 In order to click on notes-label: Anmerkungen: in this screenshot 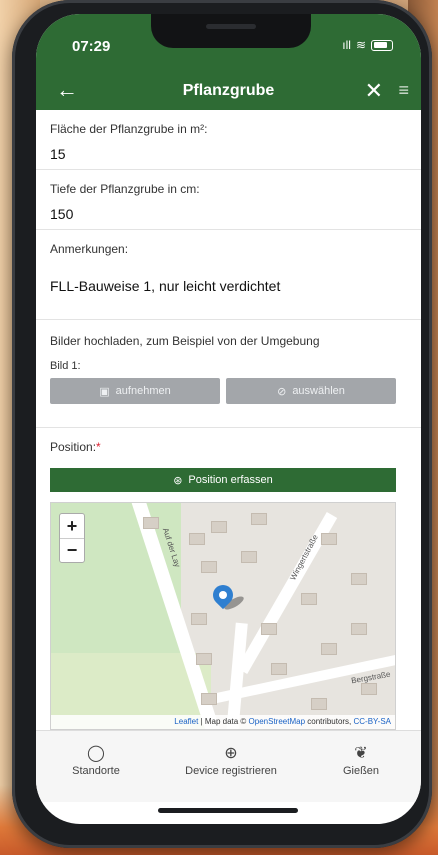, I will do `click(89, 249)`.